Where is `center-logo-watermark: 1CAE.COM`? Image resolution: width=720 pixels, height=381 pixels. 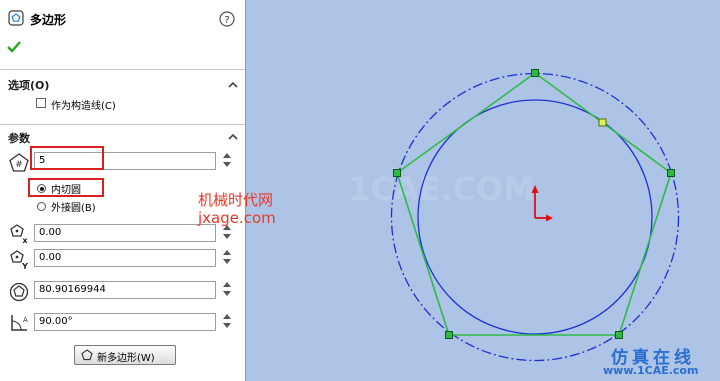
center-logo-watermark: 1CAE.COM is located at coordinates (441, 189).